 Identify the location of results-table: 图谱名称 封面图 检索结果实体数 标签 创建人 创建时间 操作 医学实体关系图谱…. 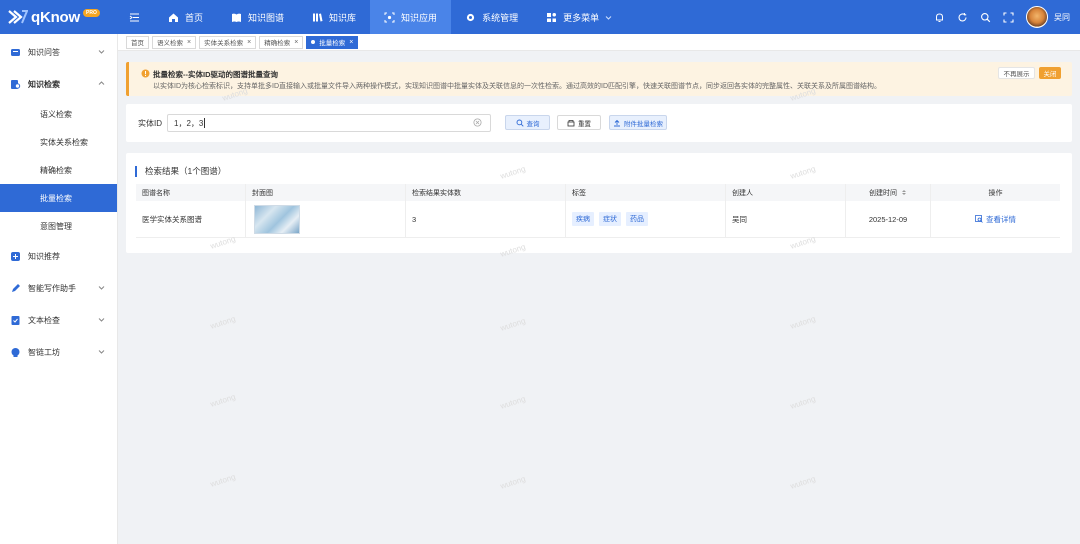
(598, 211).